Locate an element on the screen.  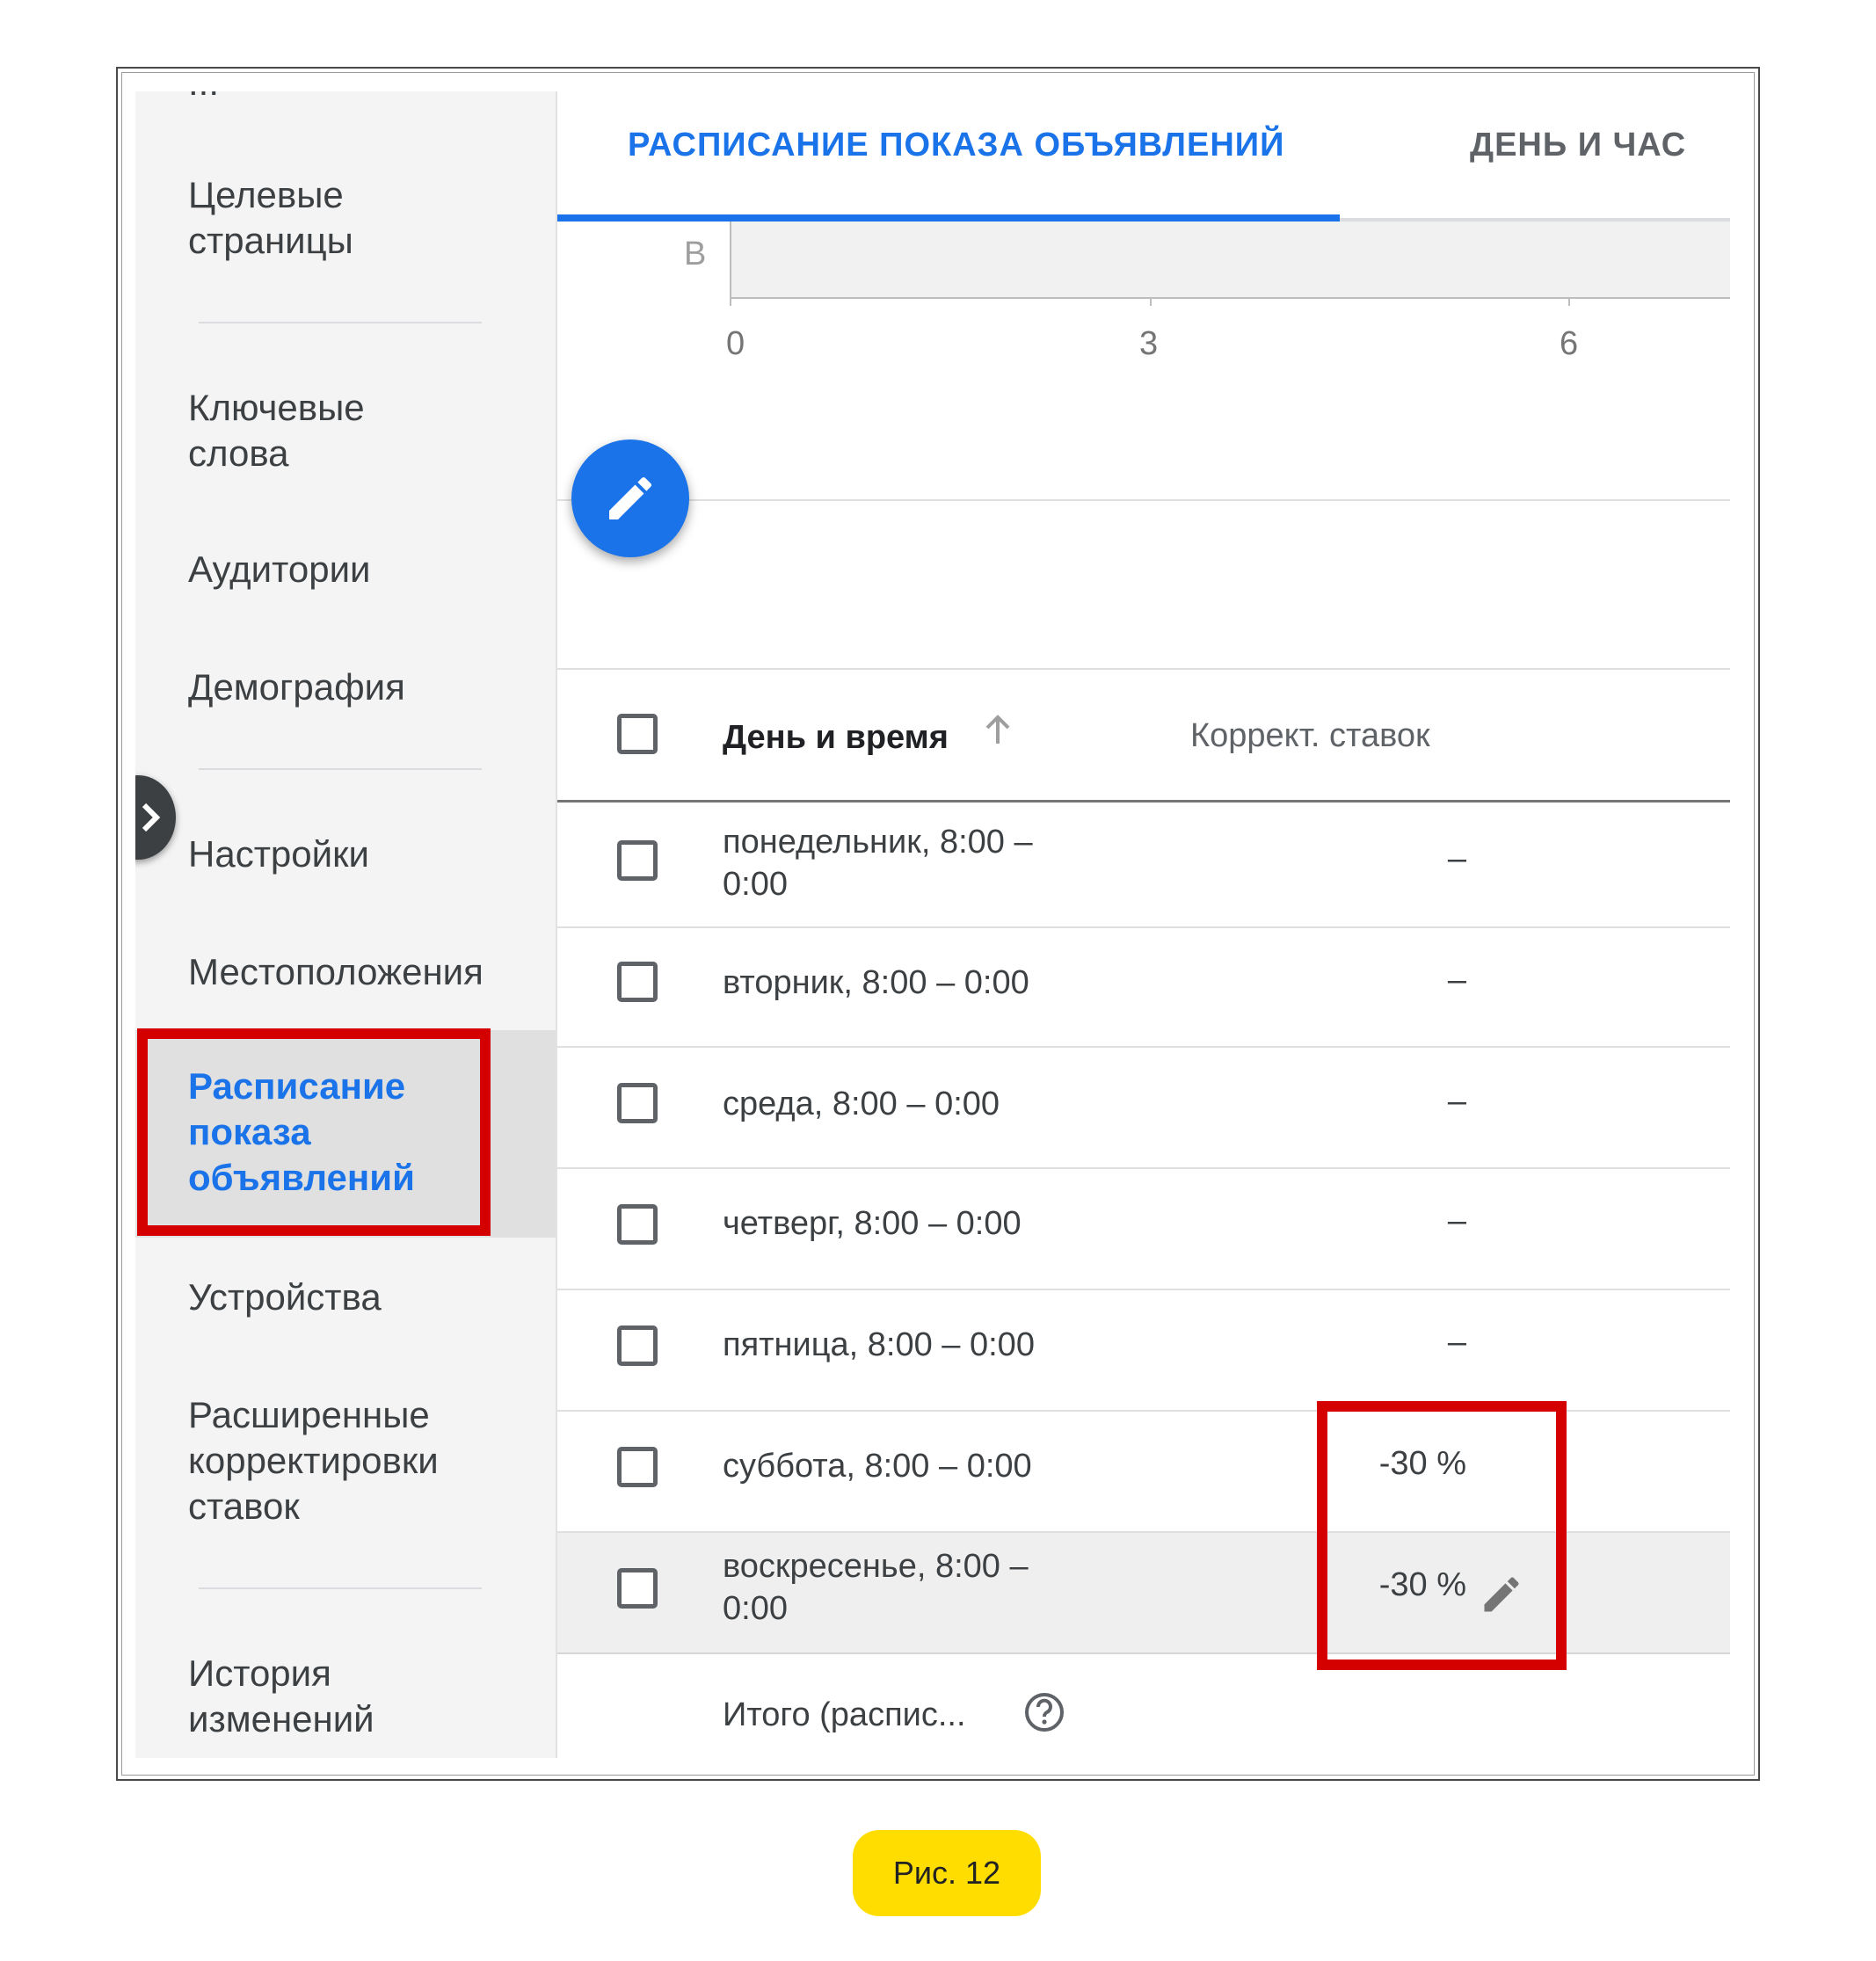
sidebar-item-advanced-bid-adjustments: Расширенные корректировки ставок is located at coordinates (313, 1460).